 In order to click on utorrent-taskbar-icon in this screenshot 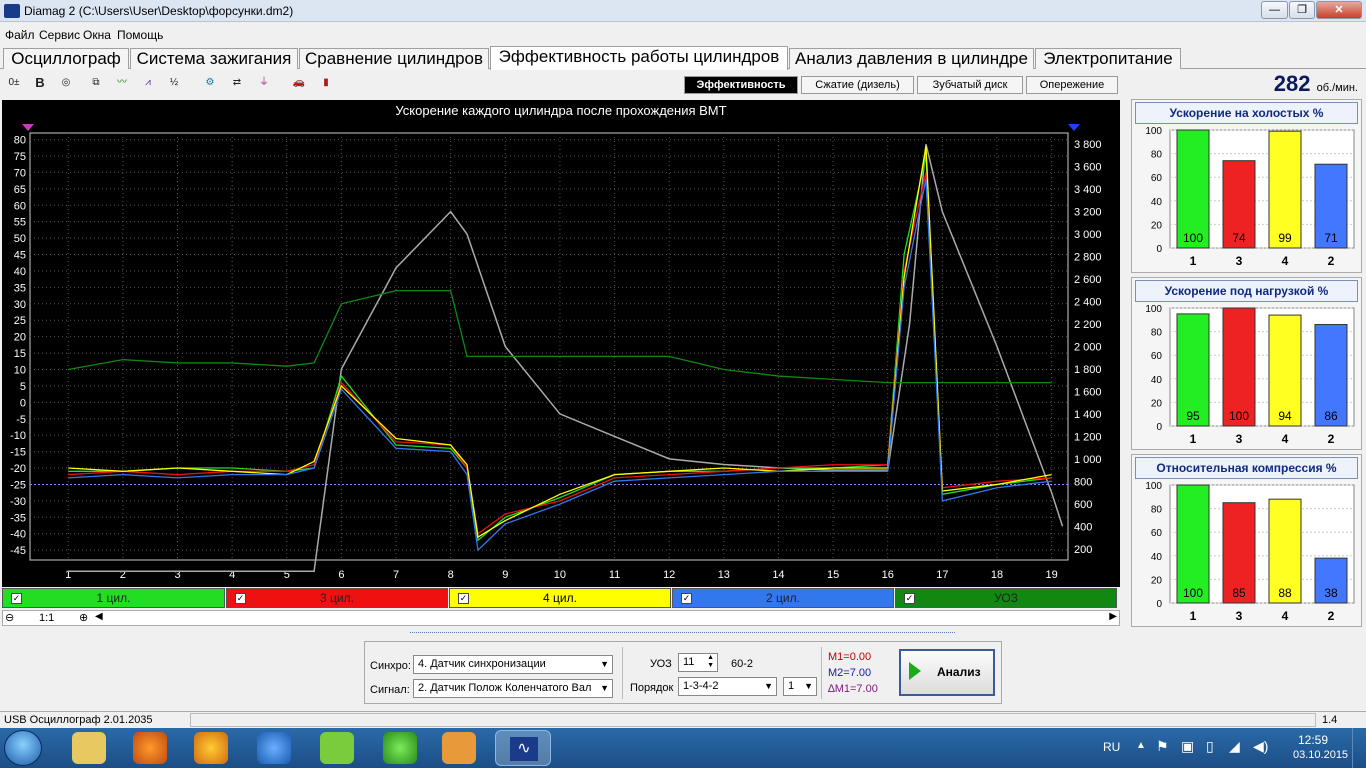, I will do `click(400, 748)`.